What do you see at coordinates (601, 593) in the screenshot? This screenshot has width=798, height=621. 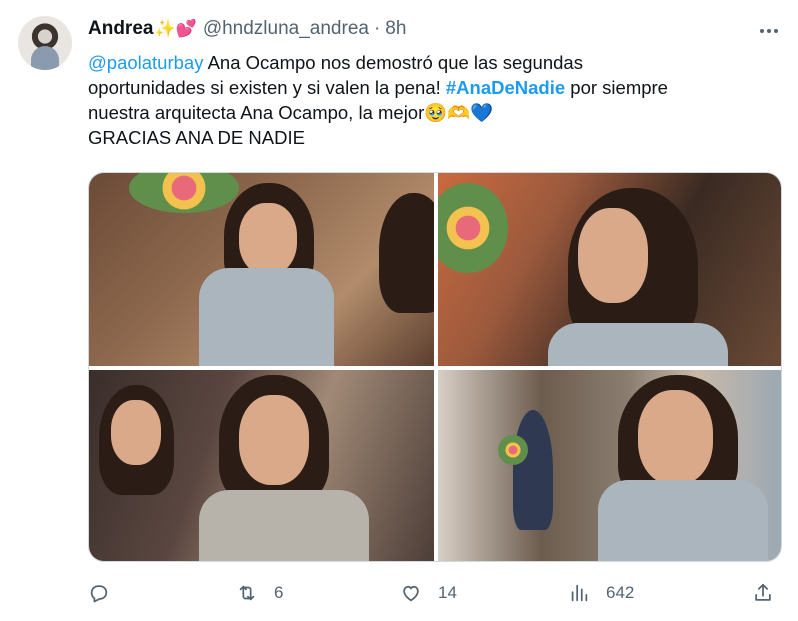 I see `views-button: 642` at bounding box center [601, 593].